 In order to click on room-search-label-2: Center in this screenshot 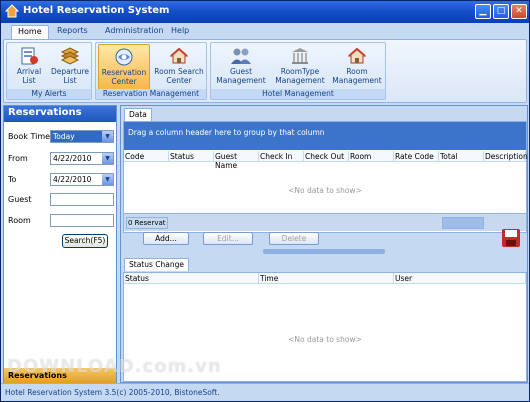, I will do `click(179, 80)`.